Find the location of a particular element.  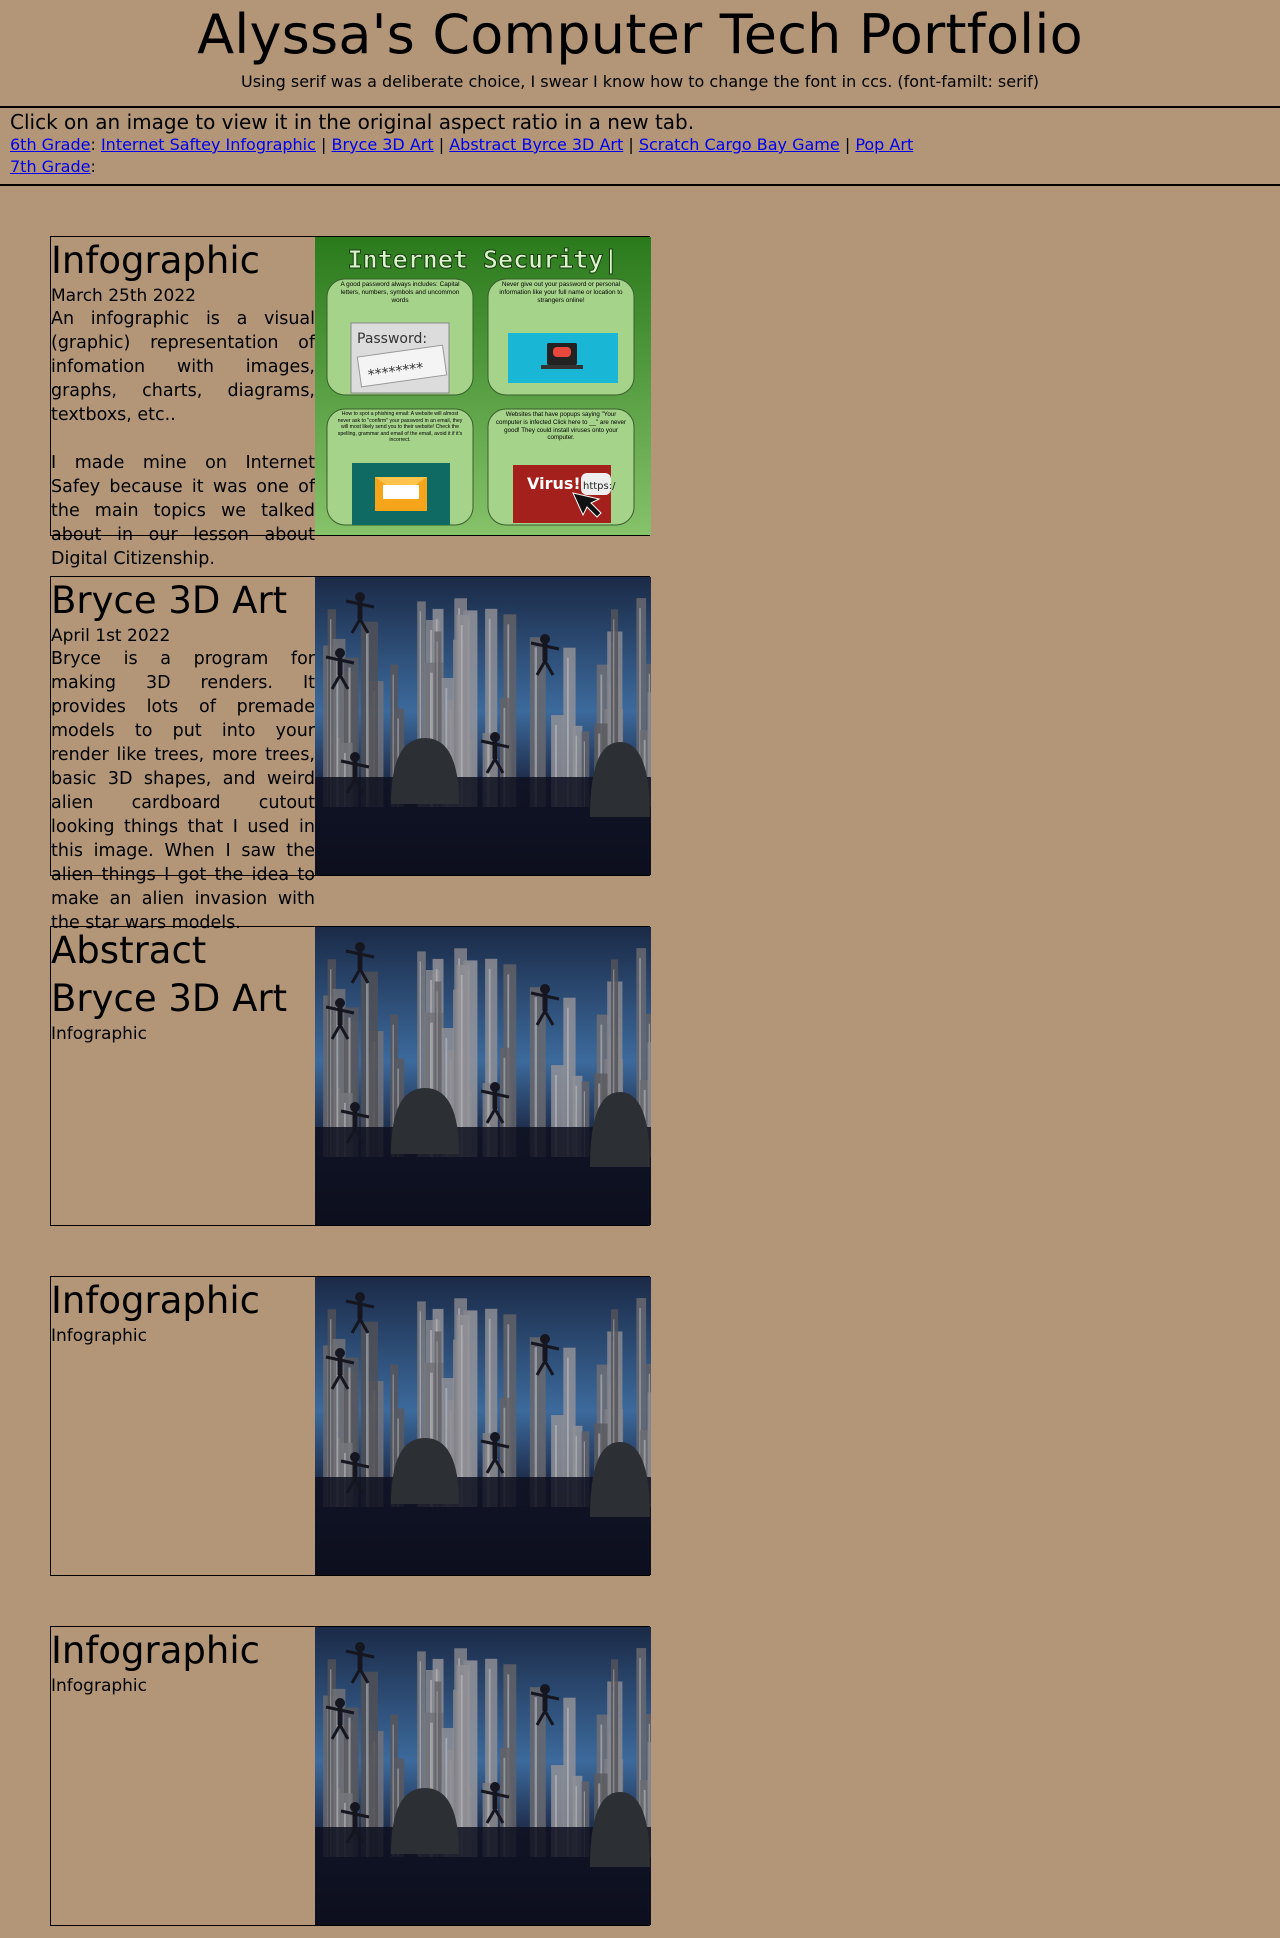

nav-grade-link: 6th Grade is located at coordinates (50, 144).